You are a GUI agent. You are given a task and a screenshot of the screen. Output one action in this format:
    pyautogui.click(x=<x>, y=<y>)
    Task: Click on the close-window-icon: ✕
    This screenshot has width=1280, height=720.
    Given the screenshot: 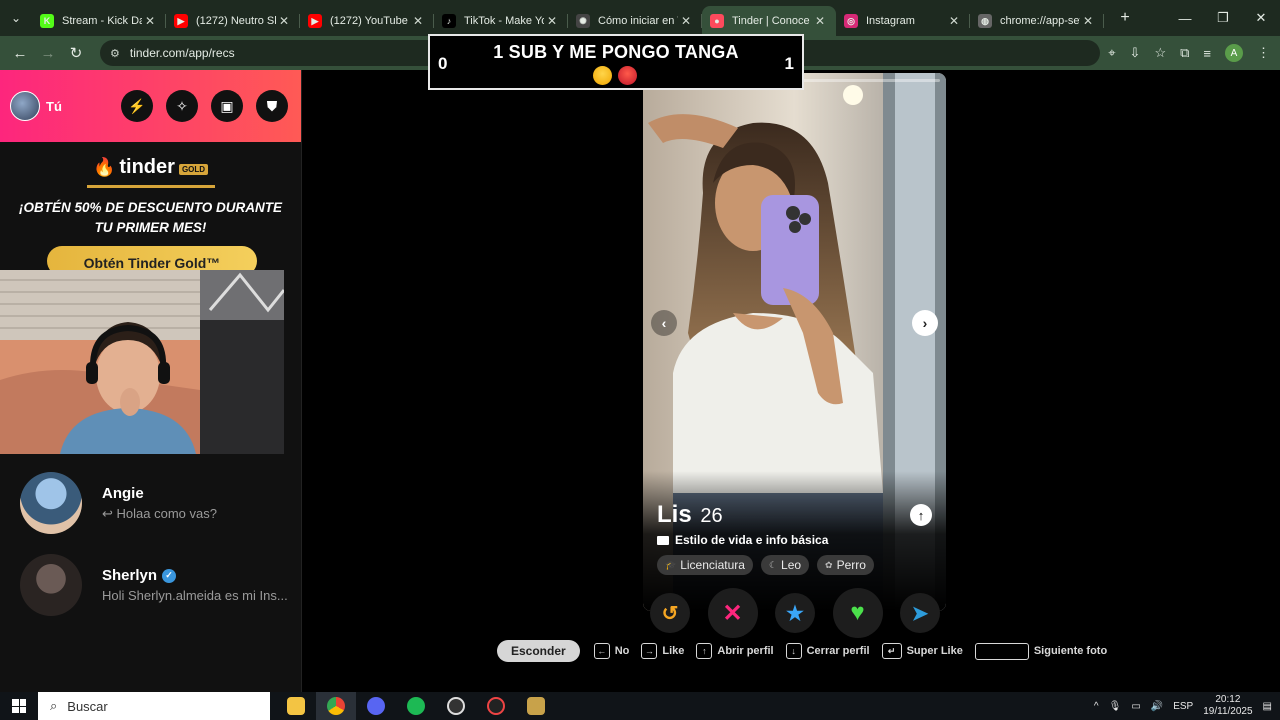 What is the action you would take?
    pyautogui.click(x=1261, y=18)
    